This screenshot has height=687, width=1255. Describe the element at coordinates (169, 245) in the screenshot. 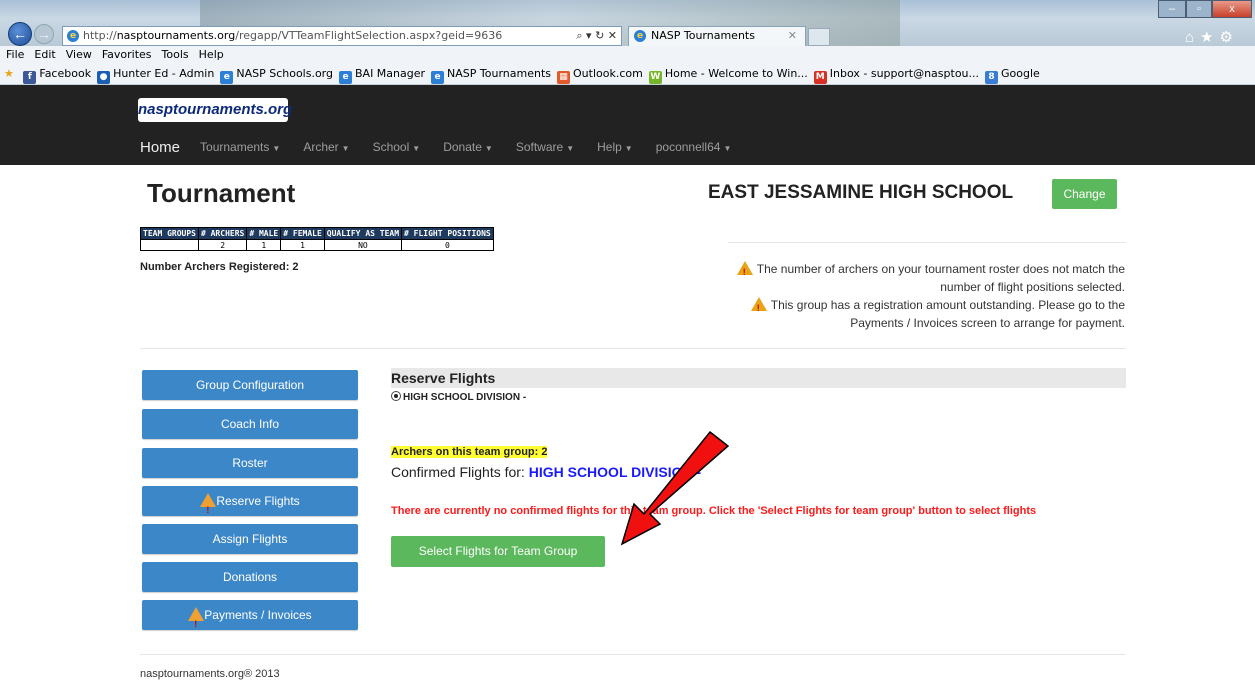

I see `stats-cell` at that location.